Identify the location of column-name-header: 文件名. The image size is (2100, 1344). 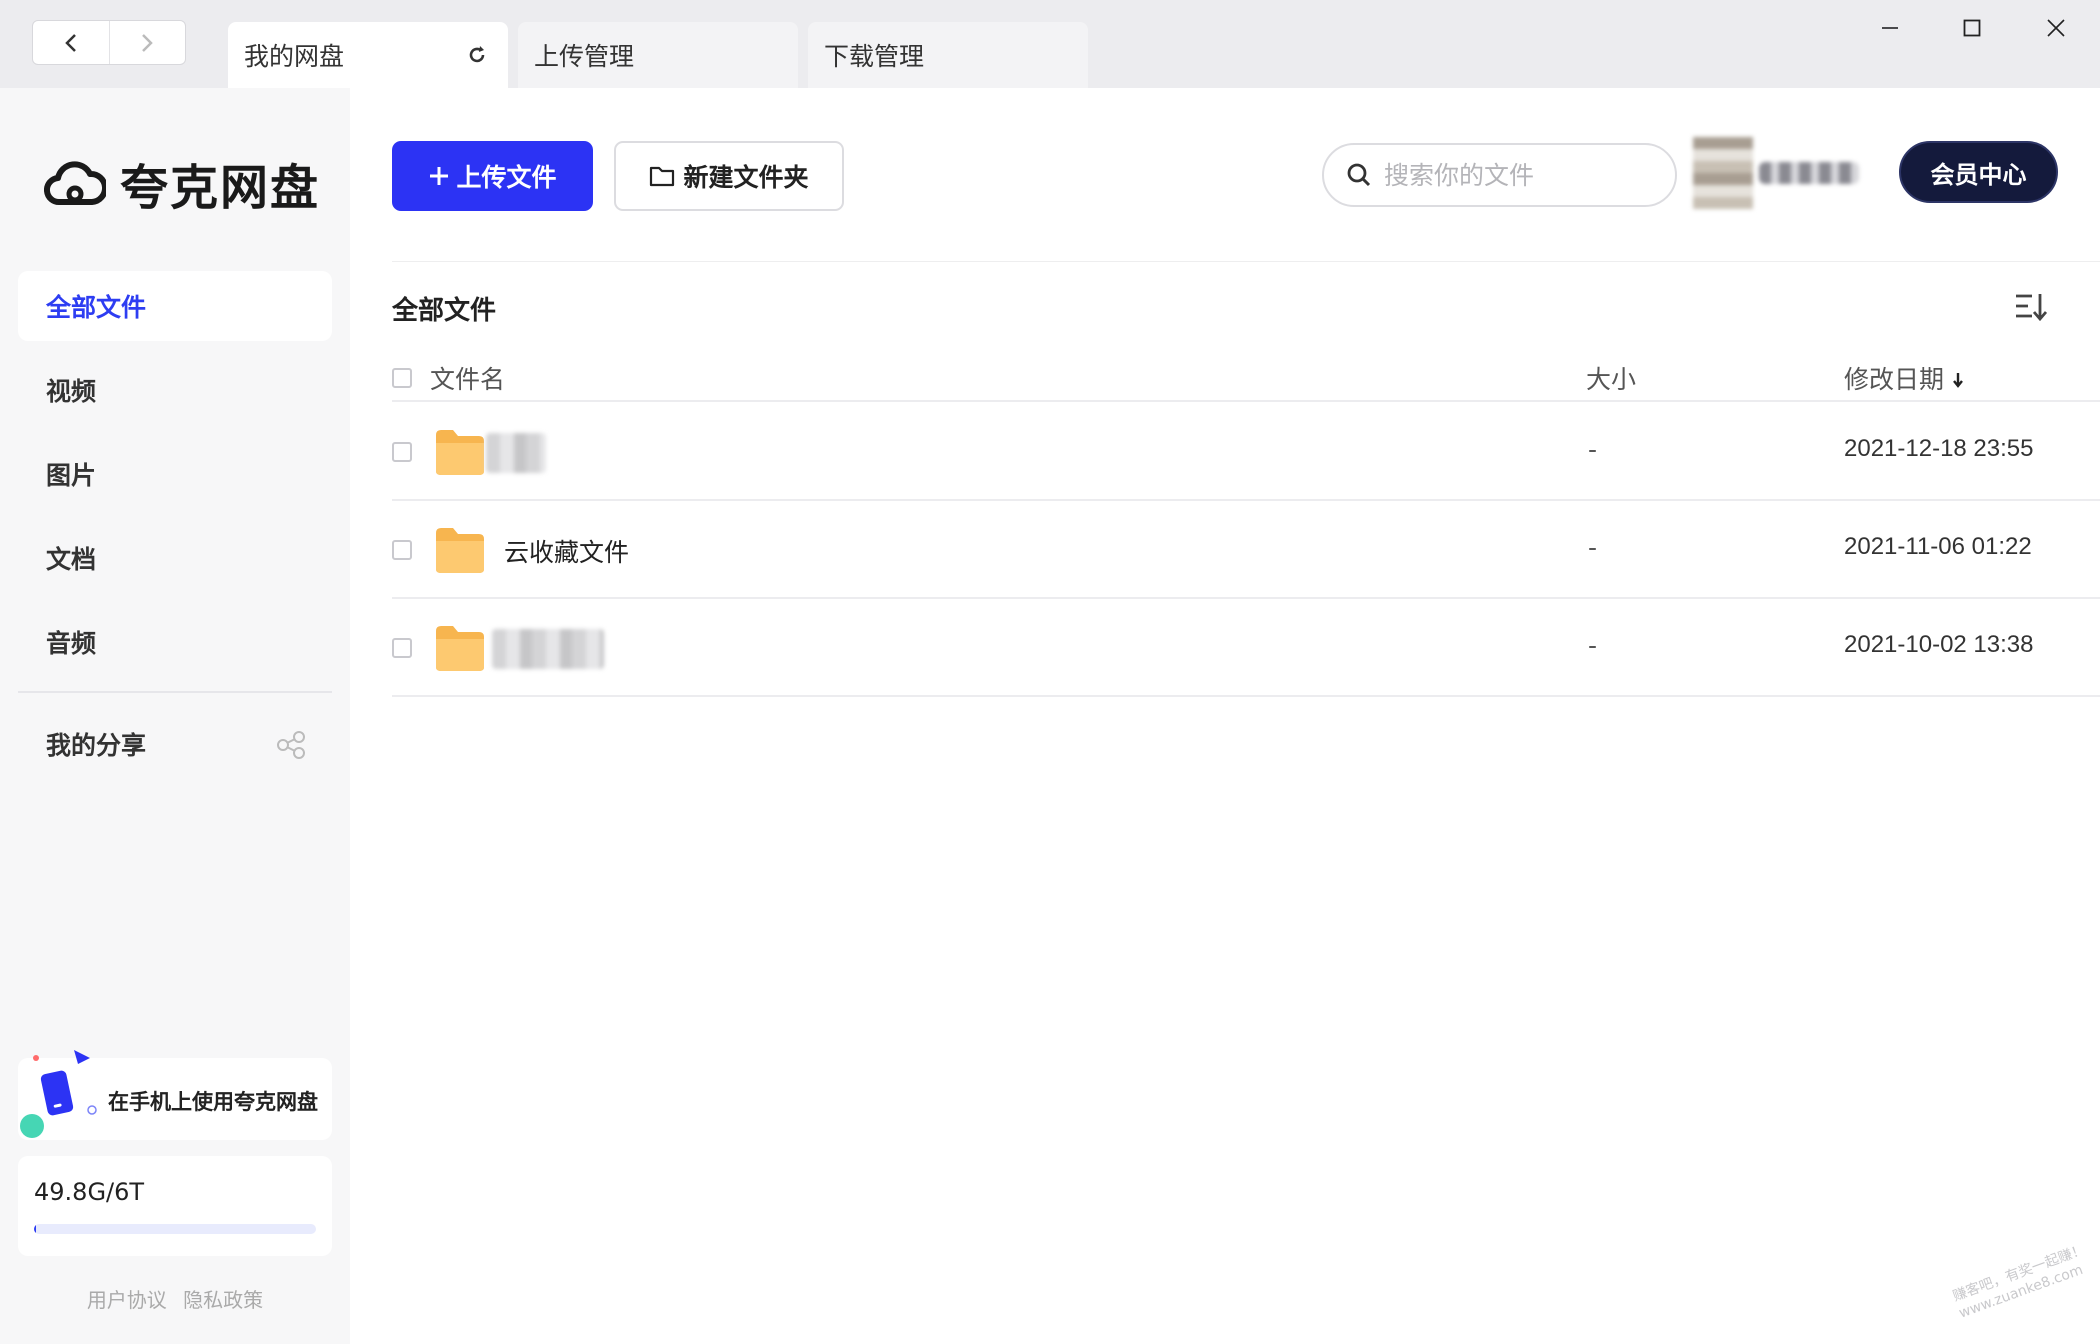
(467, 378).